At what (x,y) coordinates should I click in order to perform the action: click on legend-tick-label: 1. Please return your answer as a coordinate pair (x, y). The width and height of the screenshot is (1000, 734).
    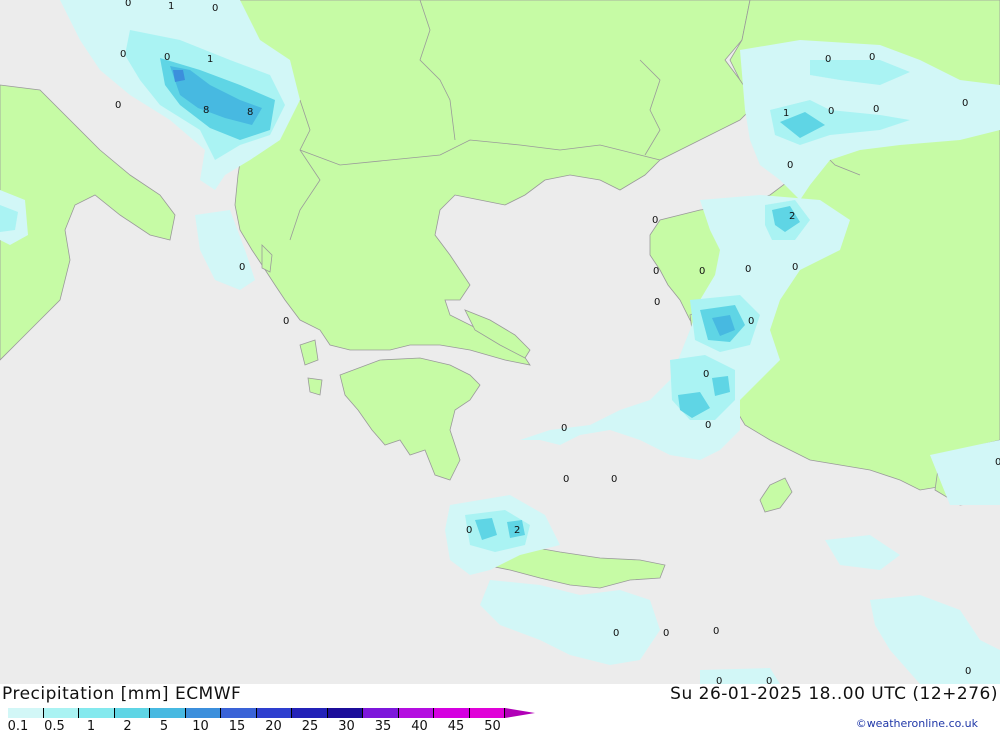
    Looking at the image, I should click on (91, 726).